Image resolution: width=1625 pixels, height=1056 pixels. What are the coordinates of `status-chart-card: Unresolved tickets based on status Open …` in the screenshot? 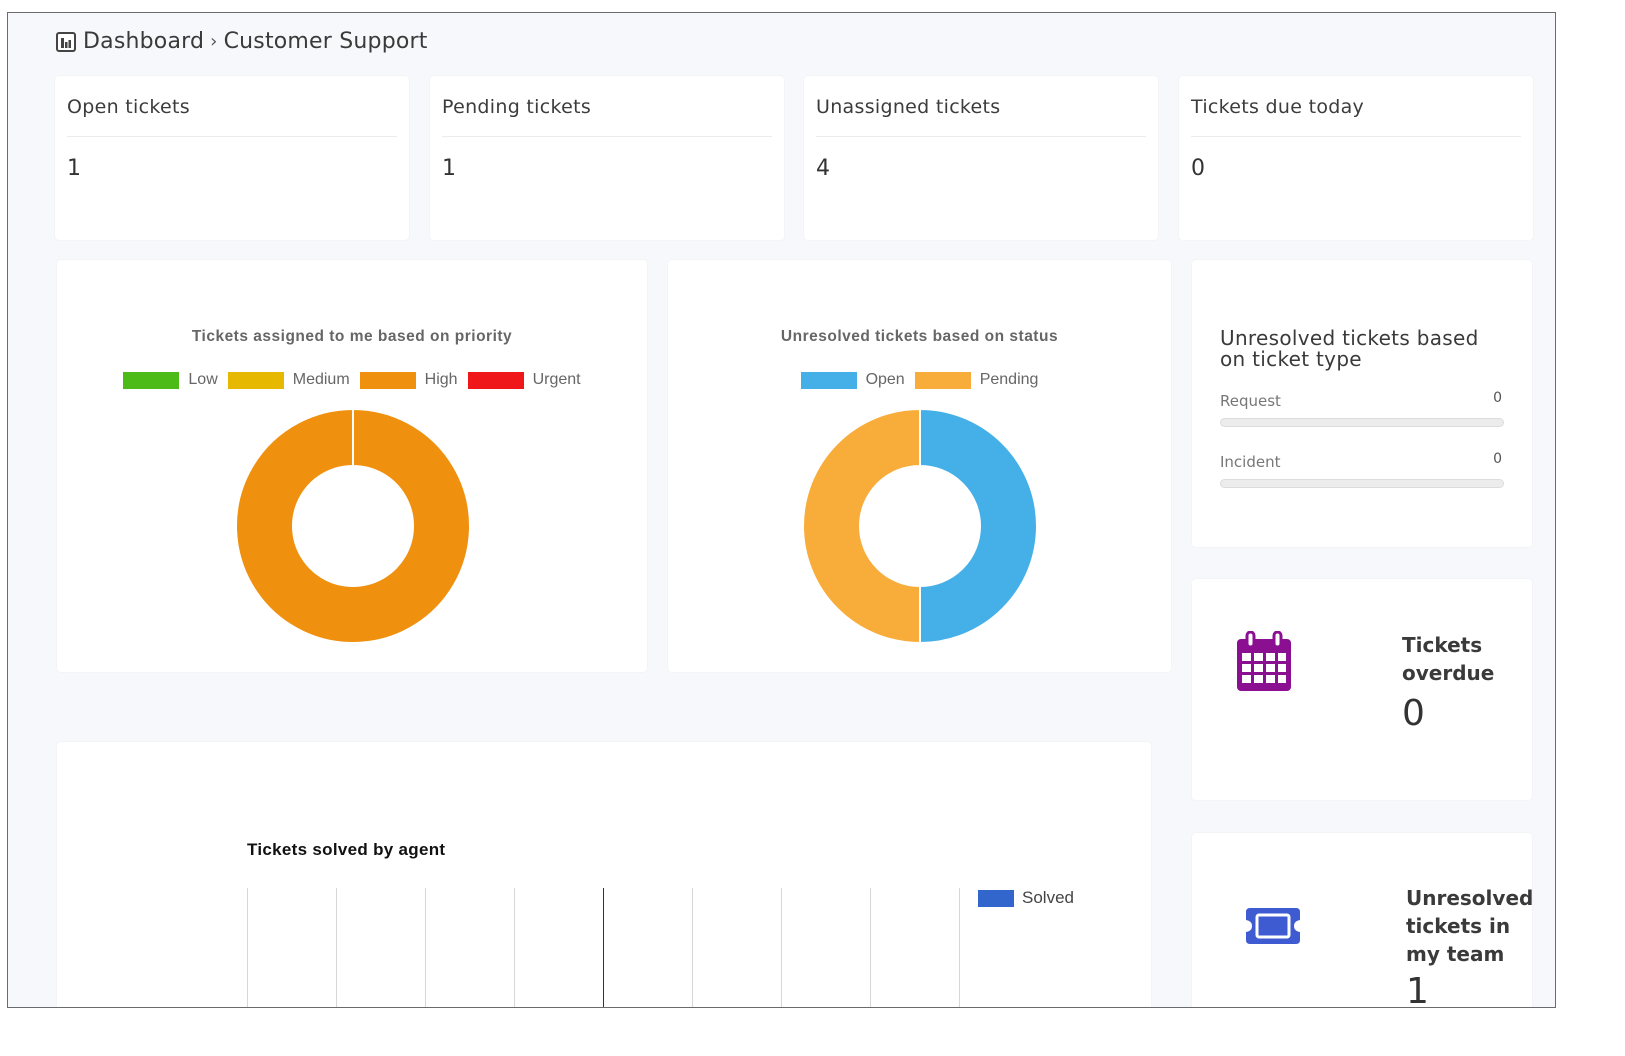 It's located at (919, 466).